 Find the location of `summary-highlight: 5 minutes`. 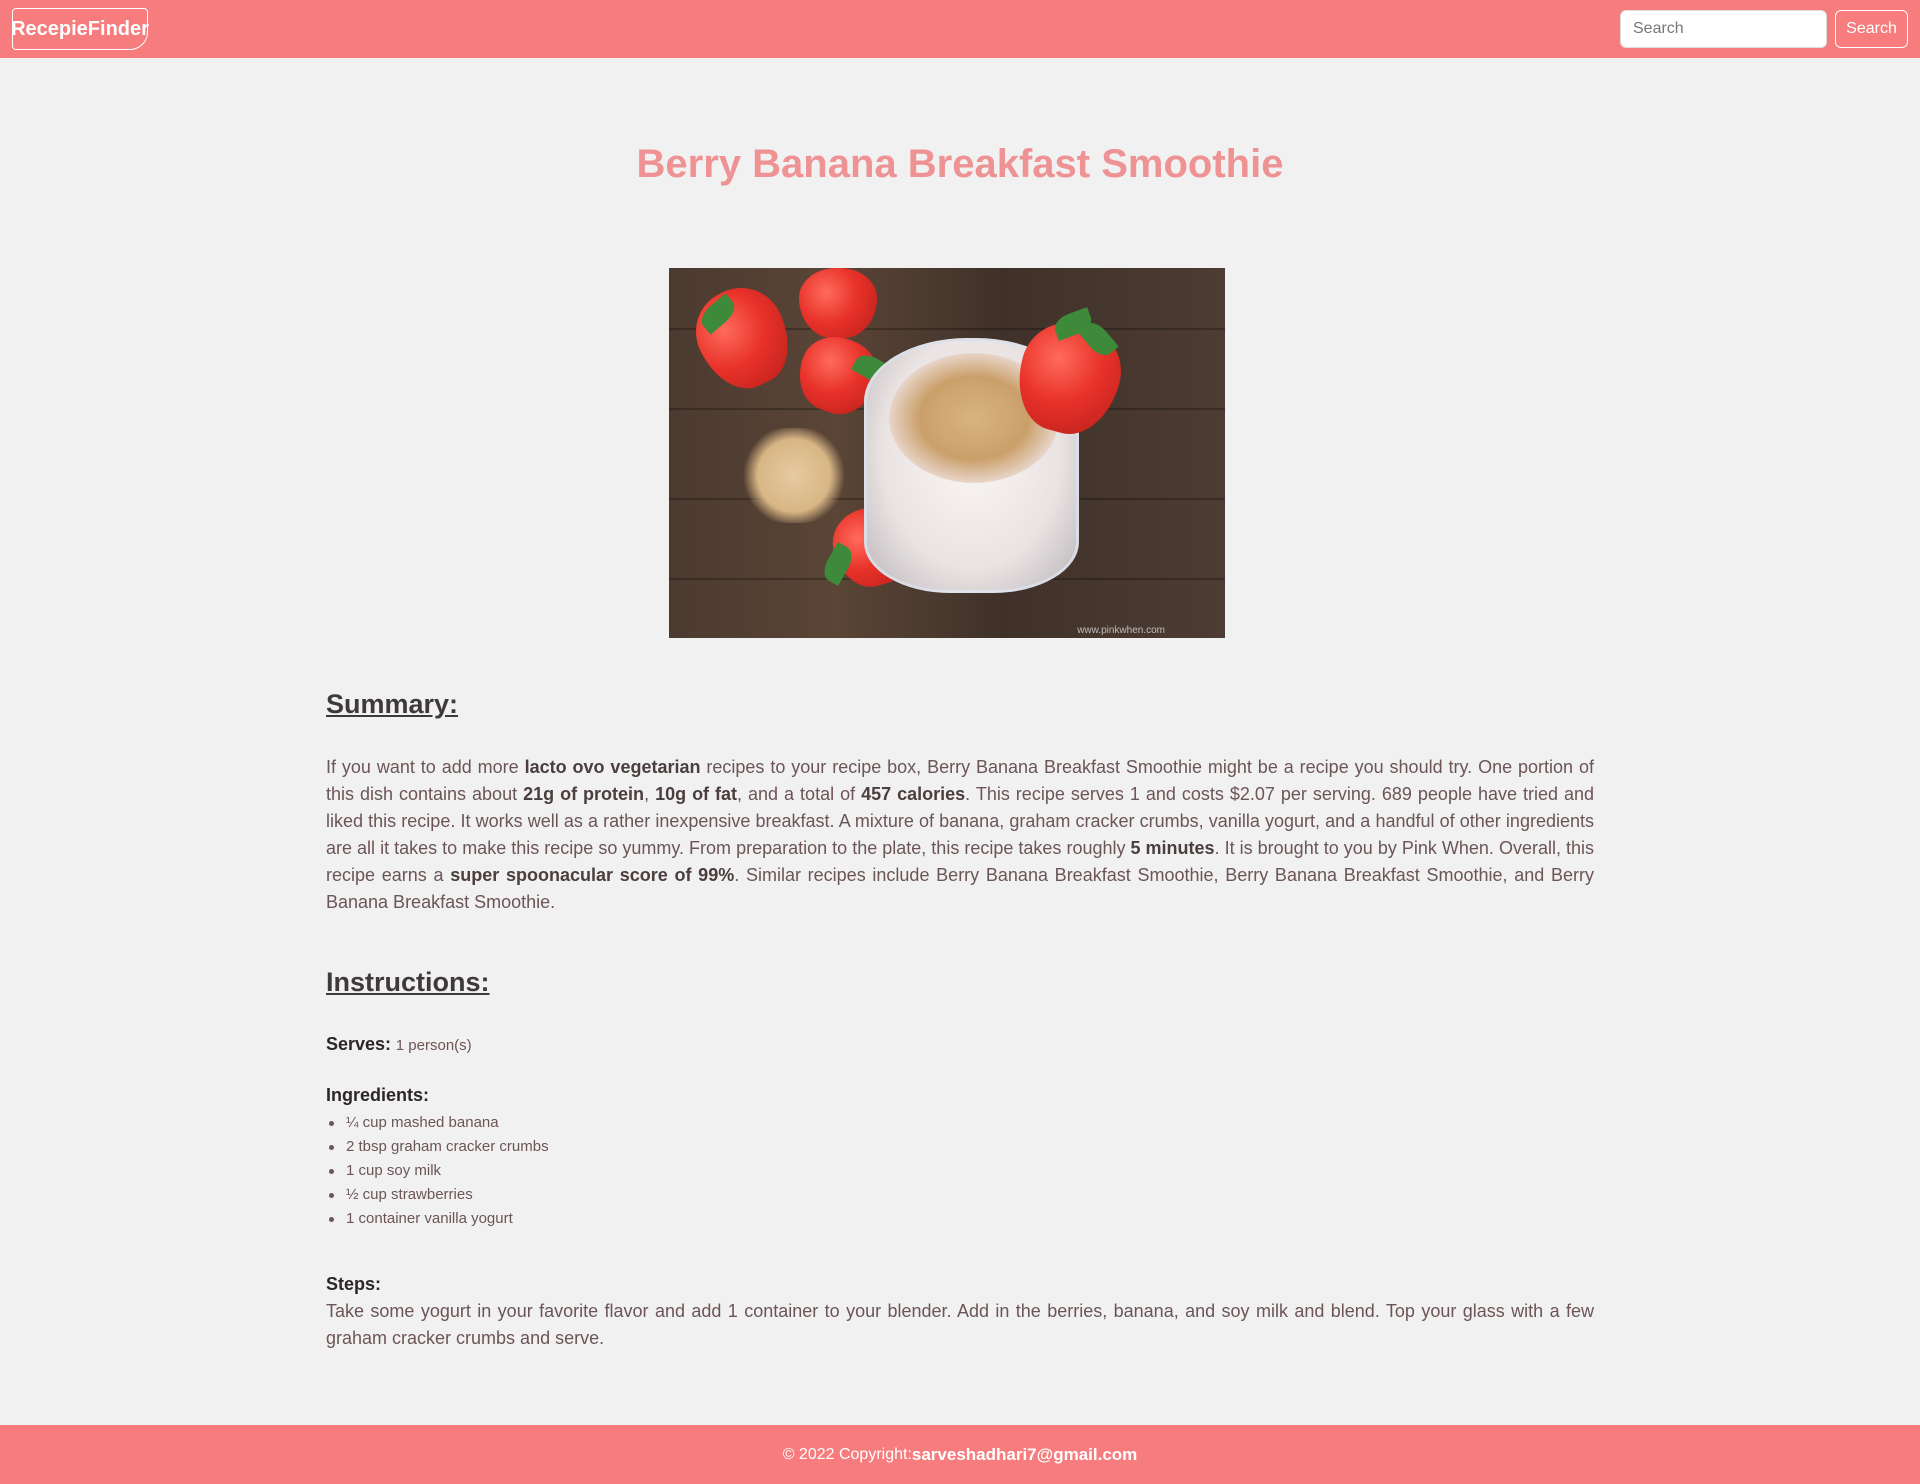

summary-highlight: 5 minutes is located at coordinates (1172, 848).